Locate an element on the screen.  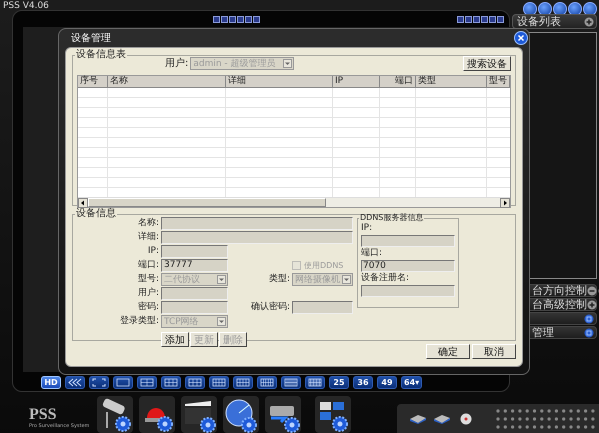
checkbox-label: 使用DDNS is located at coordinates (324, 265).